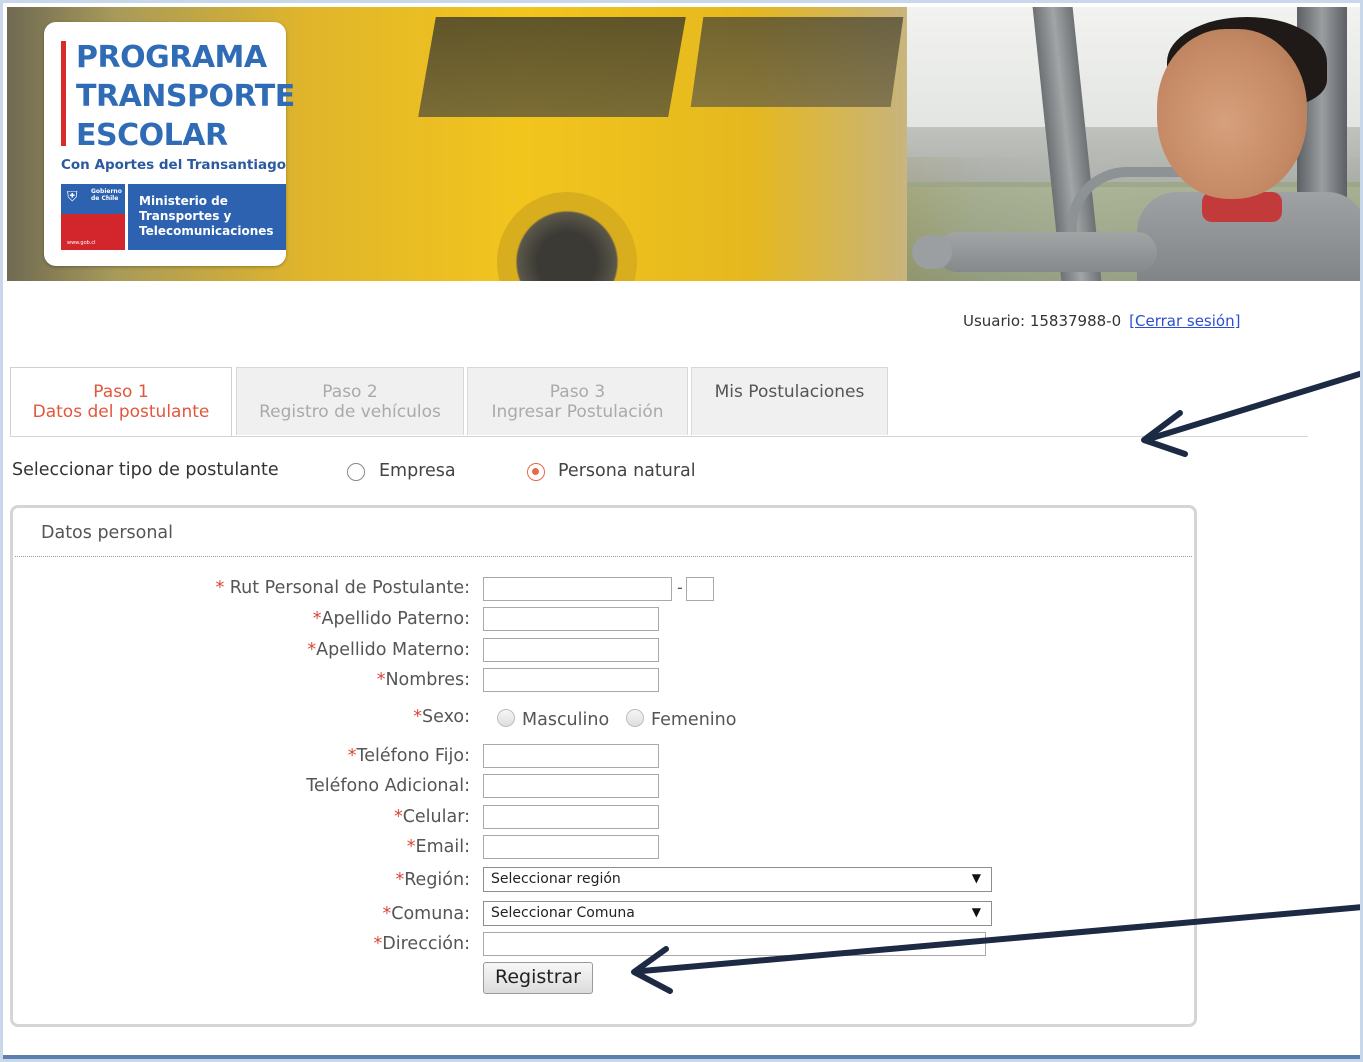 Image resolution: width=1363 pixels, height=1062 pixels. Describe the element at coordinates (1047, 252) in the screenshot. I see `child-arm` at that location.